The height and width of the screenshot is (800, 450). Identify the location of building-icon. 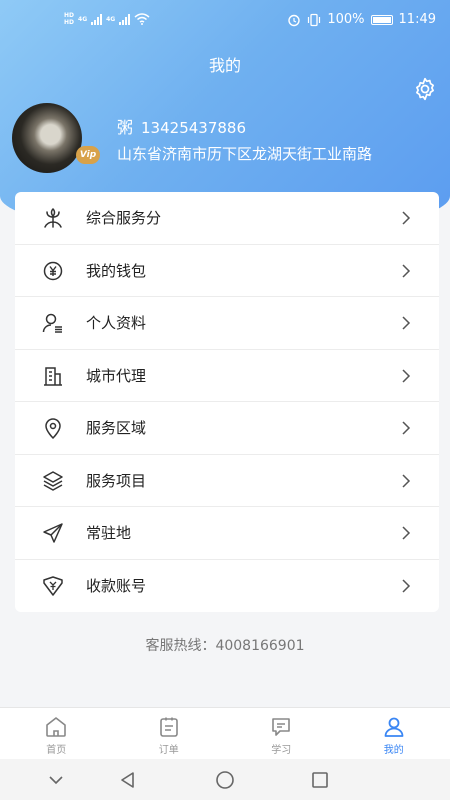
(53, 376).